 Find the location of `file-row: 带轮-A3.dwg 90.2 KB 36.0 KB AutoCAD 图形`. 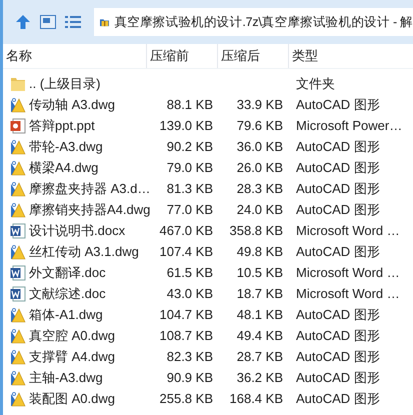

file-row: 带轮-A3.dwg 90.2 KB 36.0 KB AutoCAD 图形 is located at coordinates (208, 146).